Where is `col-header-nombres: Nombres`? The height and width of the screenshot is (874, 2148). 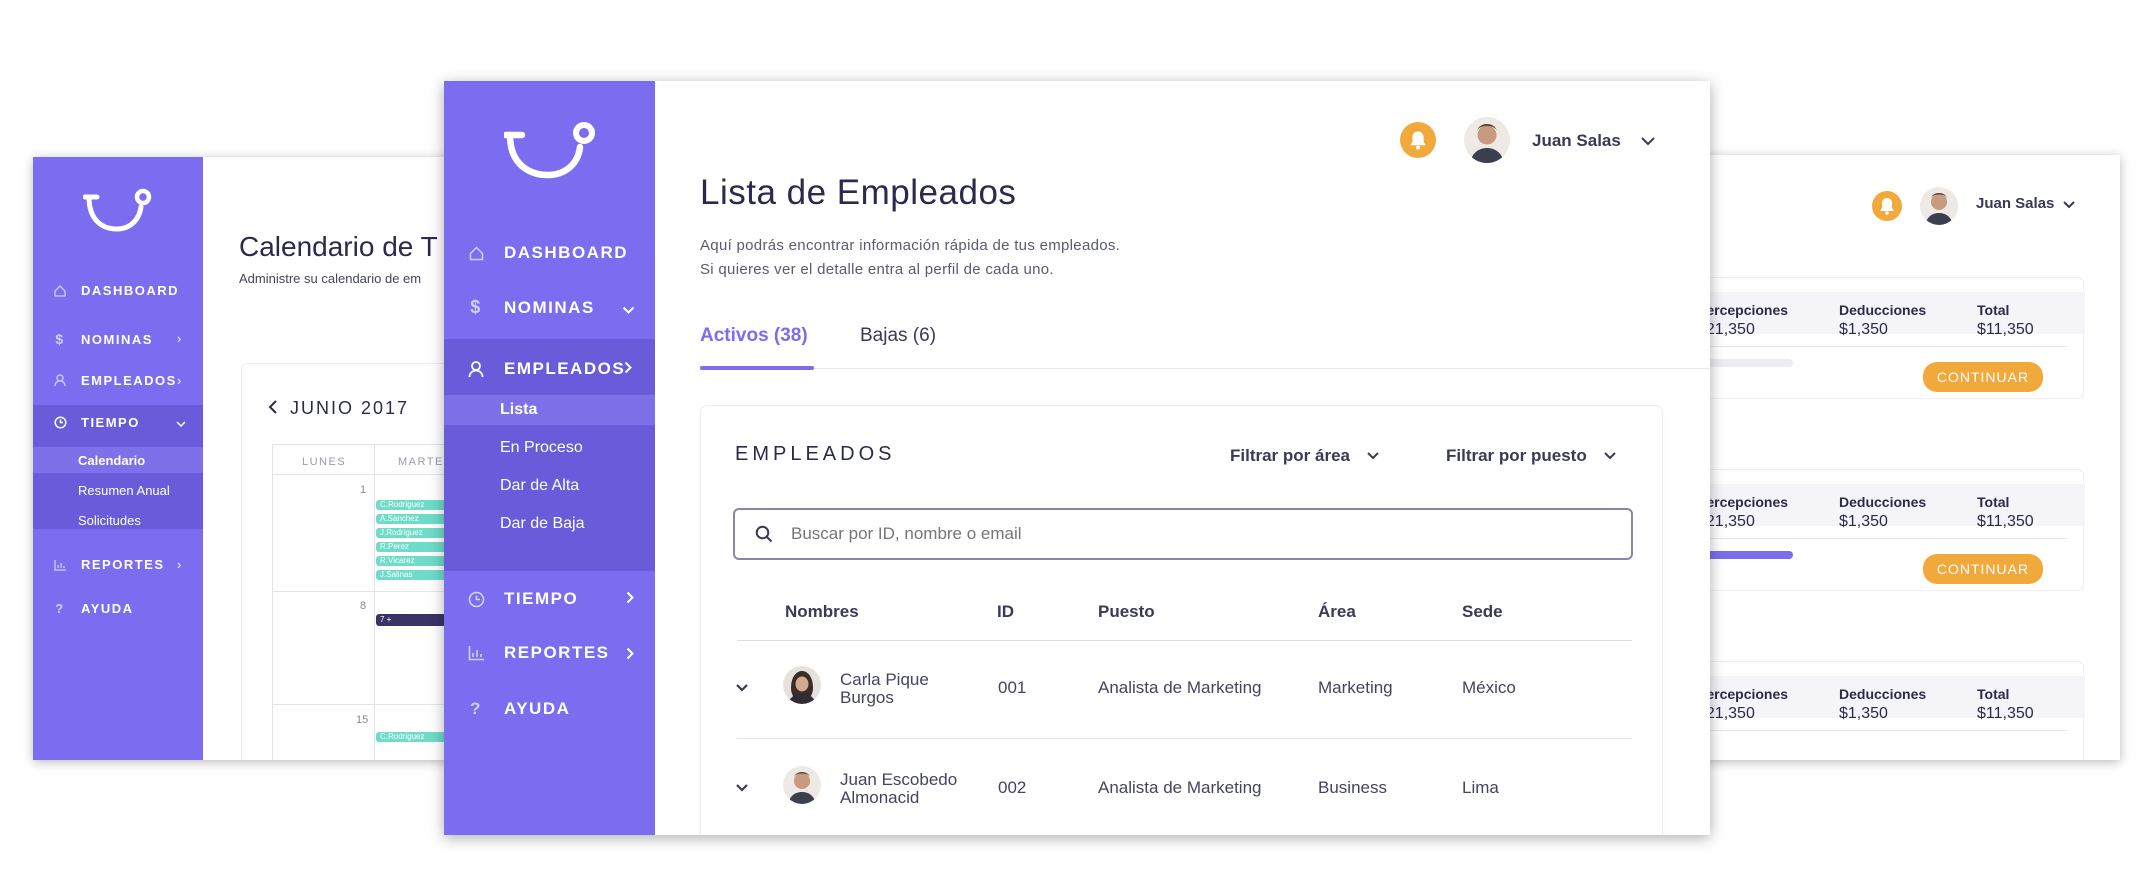
col-header-nombres: Nombres is located at coordinates (822, 612).